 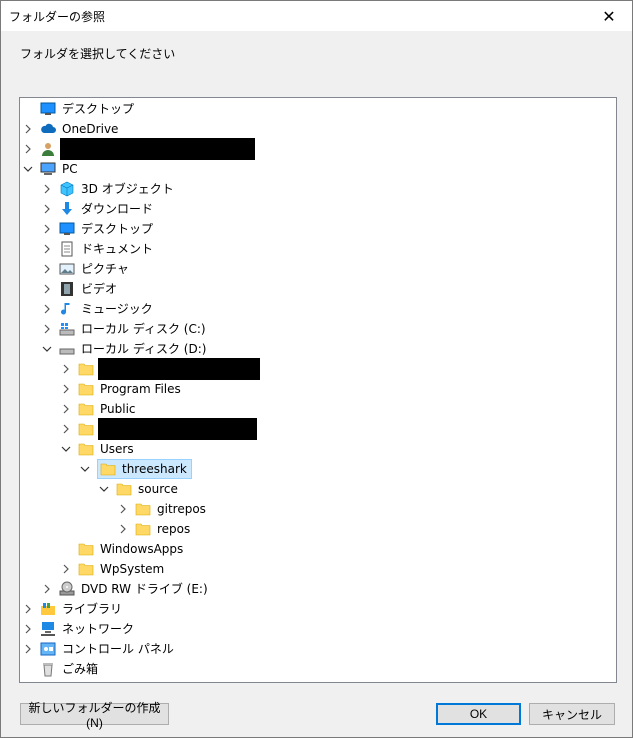 I want to click on tree-item-users: Users, so click(x=98, y=449).